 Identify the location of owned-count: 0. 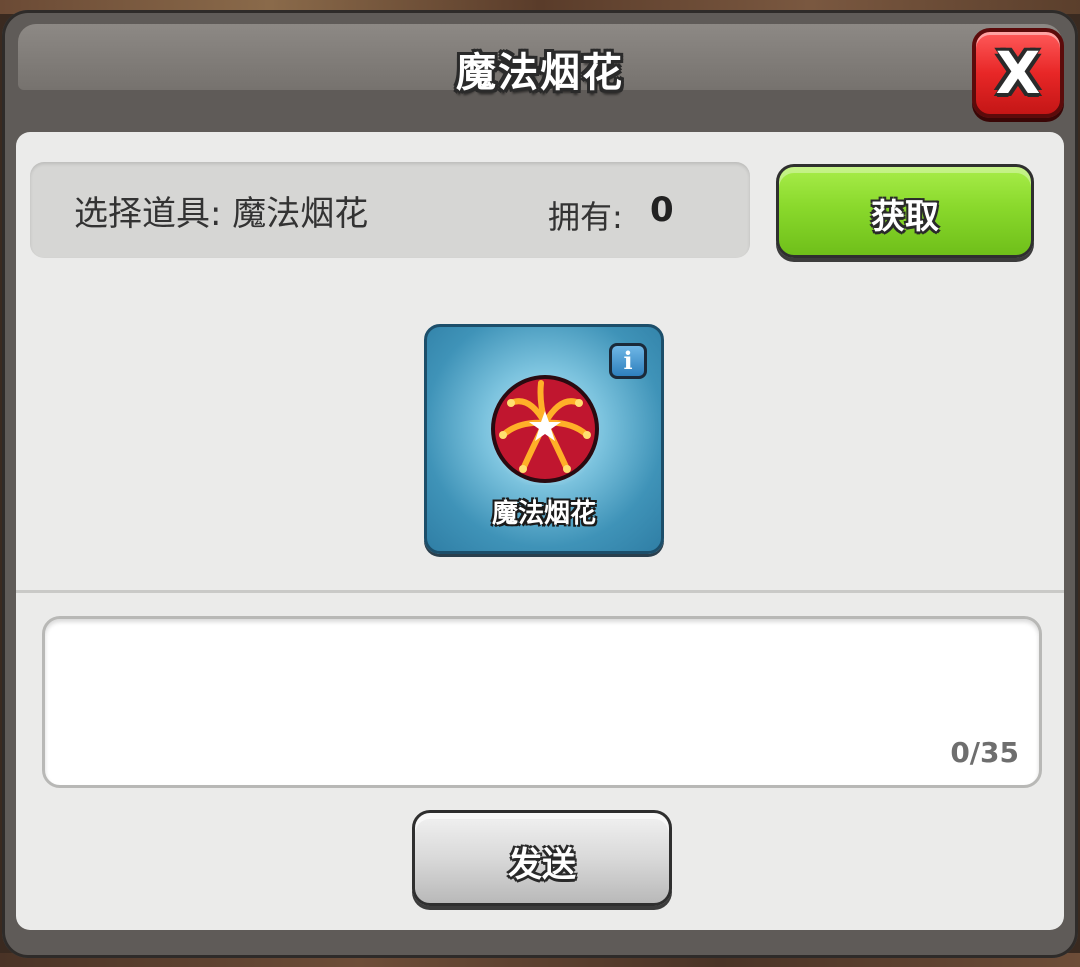
(662, 210).